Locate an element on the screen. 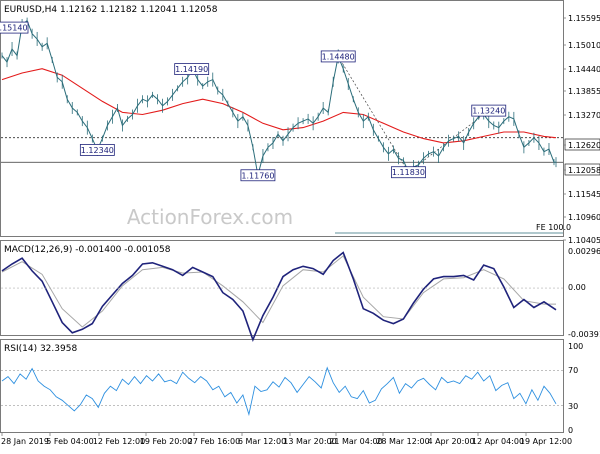 Image resolution: width=600 pixels, height=454 pixels. price-tick-label: 1.10960 is located at coordinates (584, 217).